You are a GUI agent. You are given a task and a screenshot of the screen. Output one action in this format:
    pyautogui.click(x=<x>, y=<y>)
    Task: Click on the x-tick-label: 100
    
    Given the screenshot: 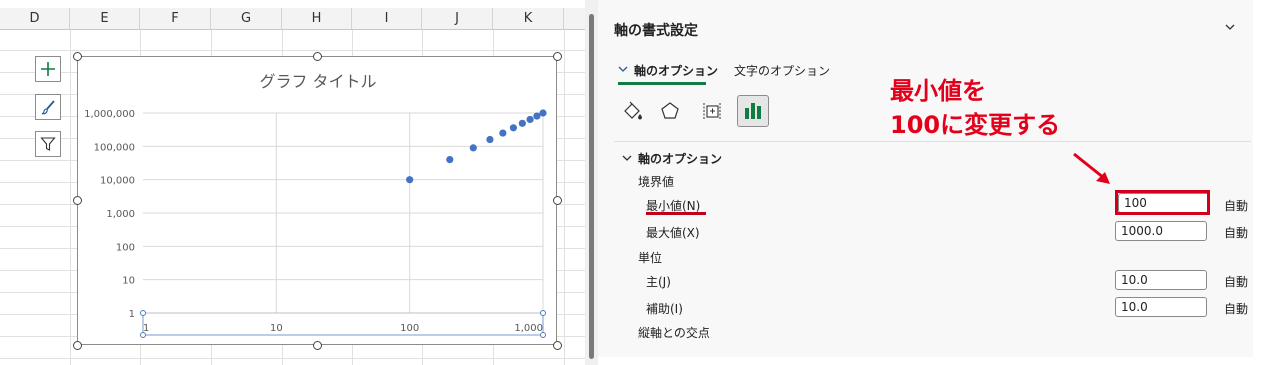 What is the action you would take?
    pyautogui.click(x=409, y=328)
    